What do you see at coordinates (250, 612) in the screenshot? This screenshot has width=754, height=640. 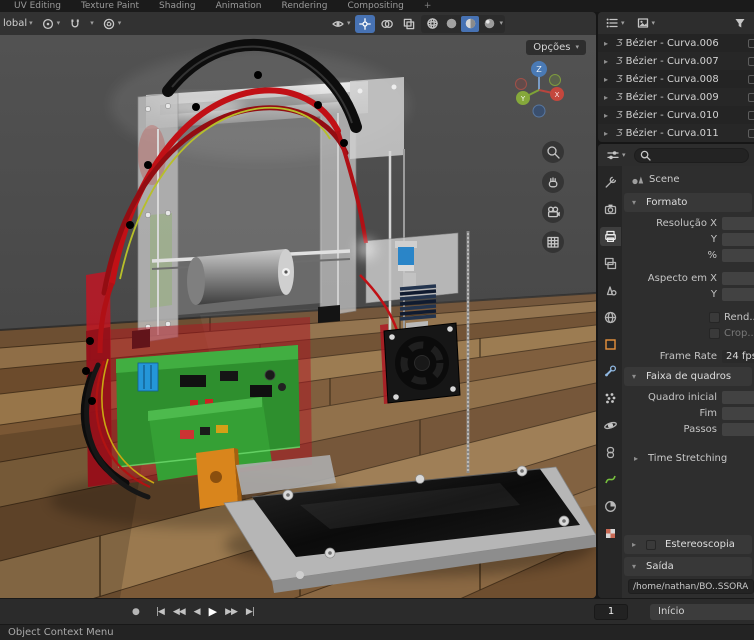 I see `jump-to-end-button: ▶|` at bounding box center [250, 612].